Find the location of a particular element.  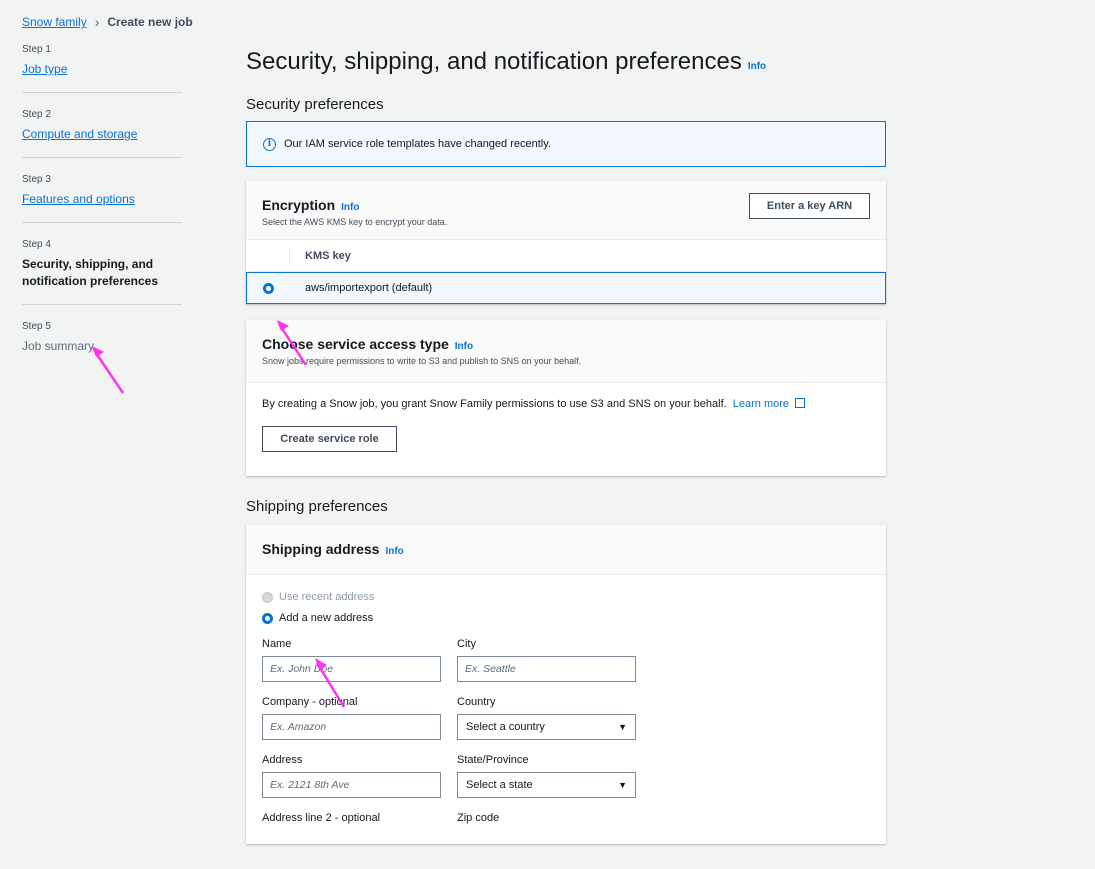

use-recent-address-radio is located at coordinates (267, 597).